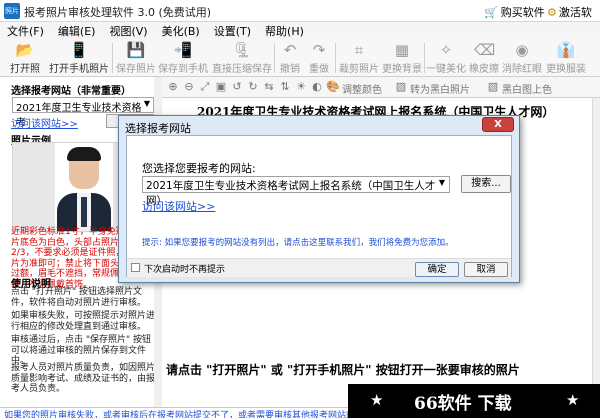  What do you see at coordinates (242, 58) in the screenshot?
I see `save-compressed-button: 🗜 直接压缩保存` at bounding box center [242, 58].